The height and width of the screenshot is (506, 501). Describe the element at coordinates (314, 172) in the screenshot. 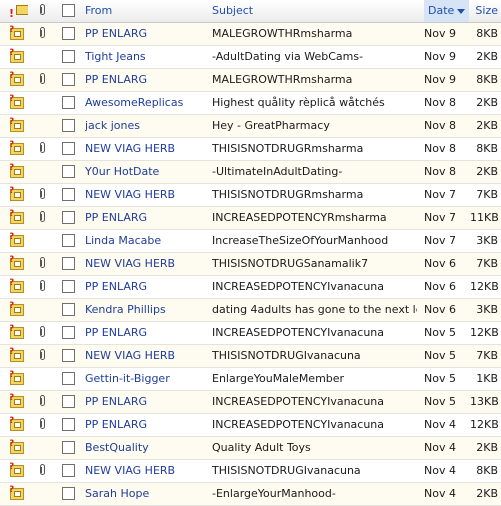

I see `subject-text: -UltimateInAdultDating-` at that location.